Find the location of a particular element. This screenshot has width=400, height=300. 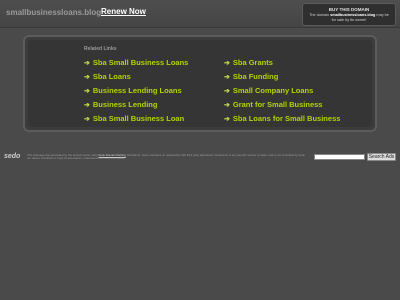

related-link: ➔ Business Lending is located at coordinates (136, 107).